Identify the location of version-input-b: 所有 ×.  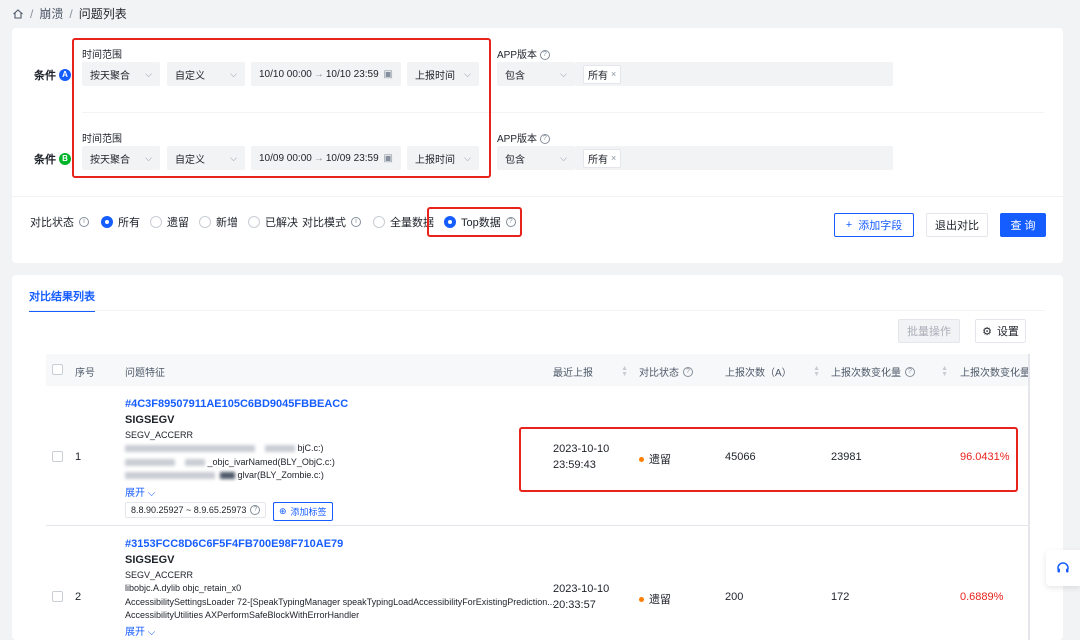
(734, 158).